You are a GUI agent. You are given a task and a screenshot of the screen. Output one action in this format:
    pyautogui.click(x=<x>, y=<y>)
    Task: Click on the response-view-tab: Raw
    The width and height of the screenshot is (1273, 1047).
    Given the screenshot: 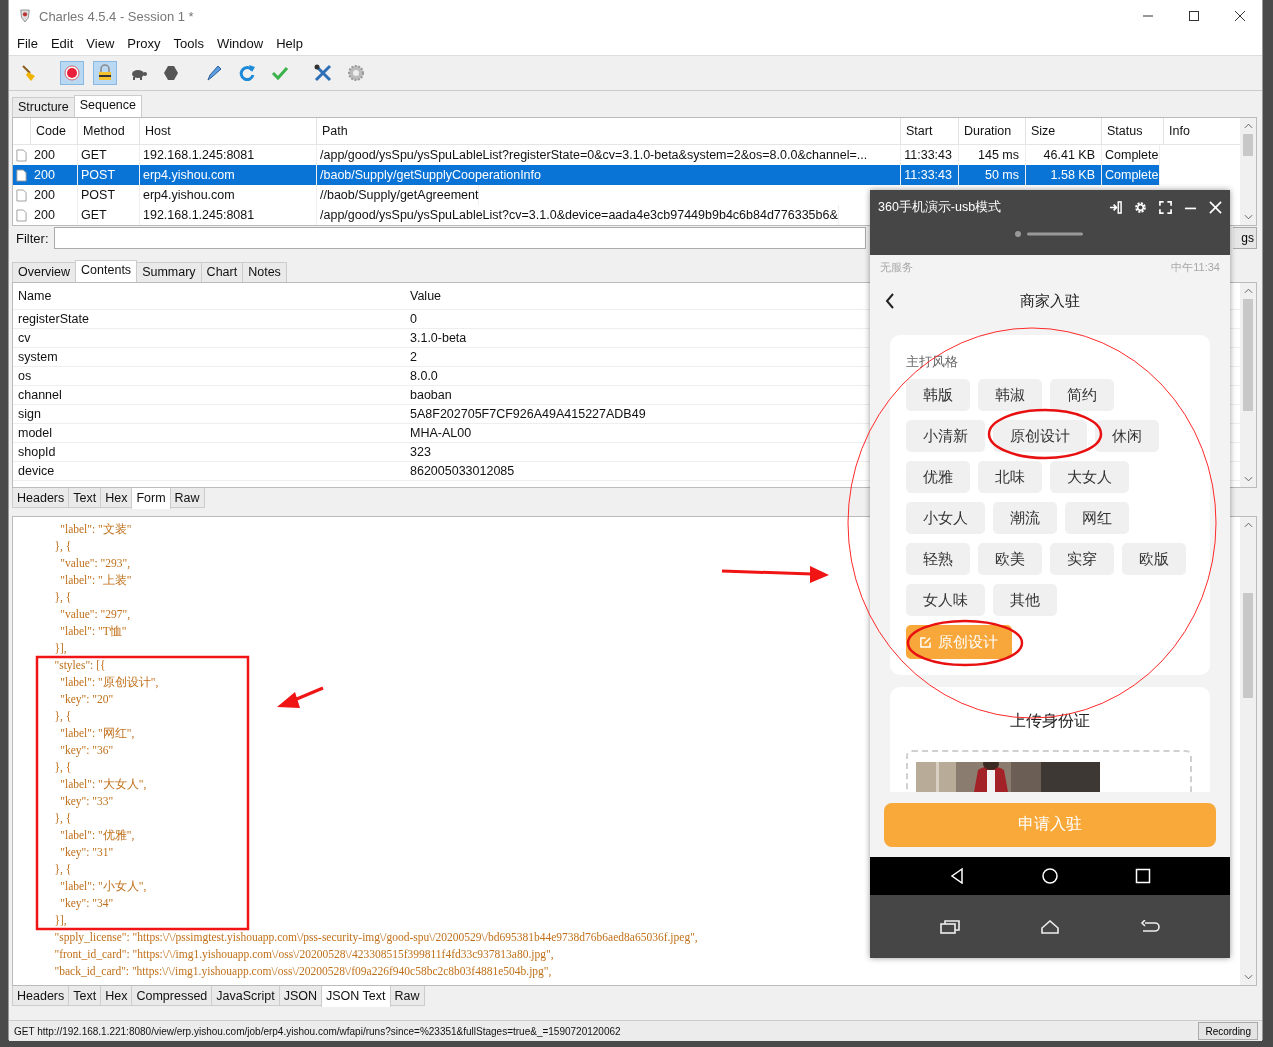 What is the action you would take?
    pyautogui.click(x=407, y=996)
    